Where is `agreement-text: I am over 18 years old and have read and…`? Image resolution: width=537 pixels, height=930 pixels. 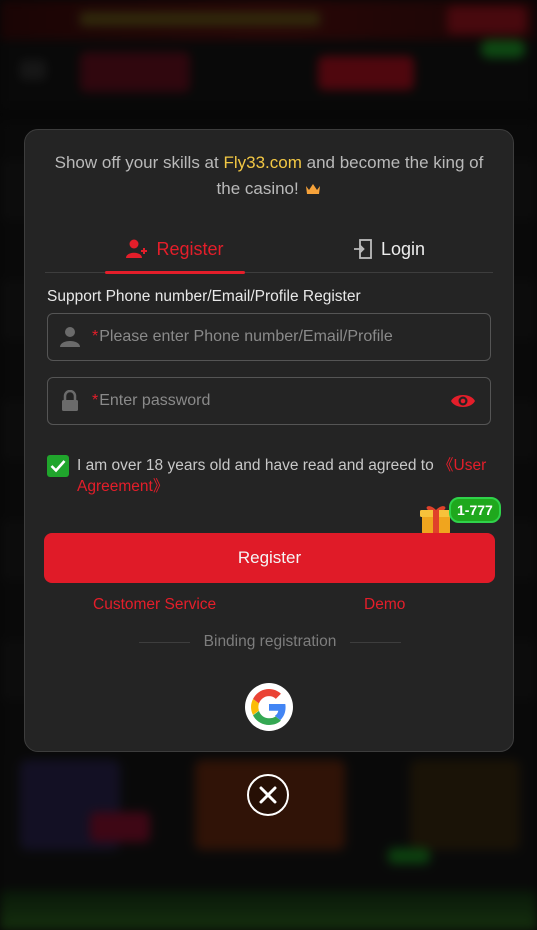
agreement-text: I am over 18 years old and have read and… is located at coordinates (286, 476).